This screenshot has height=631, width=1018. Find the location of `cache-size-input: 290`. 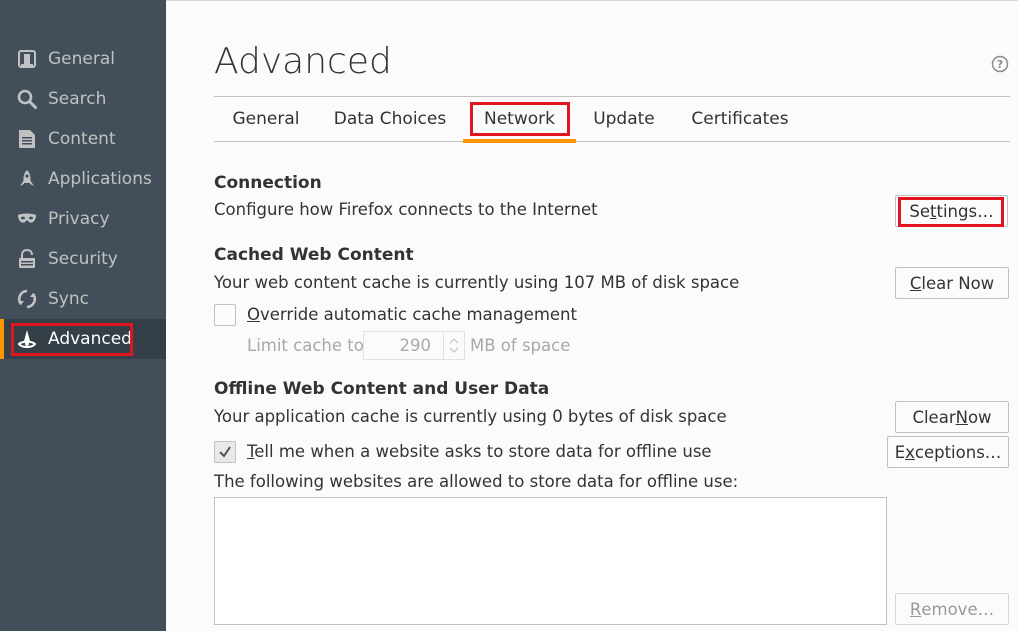

cache-size-input: 290 is located at coordinates (414, 345).